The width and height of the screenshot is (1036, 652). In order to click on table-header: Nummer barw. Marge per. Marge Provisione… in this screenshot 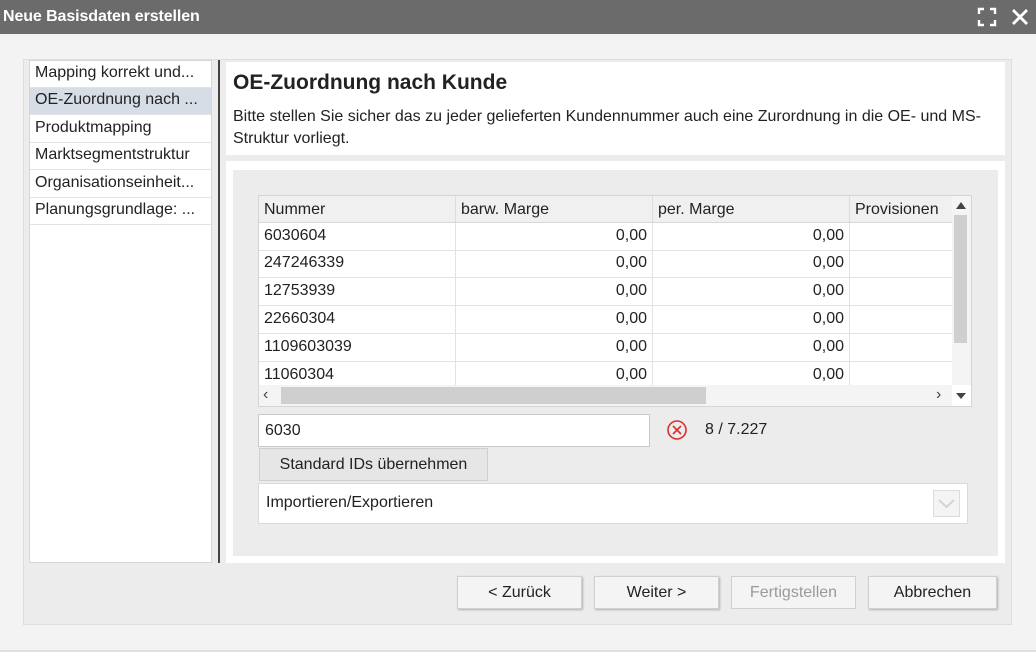, I will do `click(605, 209)`.